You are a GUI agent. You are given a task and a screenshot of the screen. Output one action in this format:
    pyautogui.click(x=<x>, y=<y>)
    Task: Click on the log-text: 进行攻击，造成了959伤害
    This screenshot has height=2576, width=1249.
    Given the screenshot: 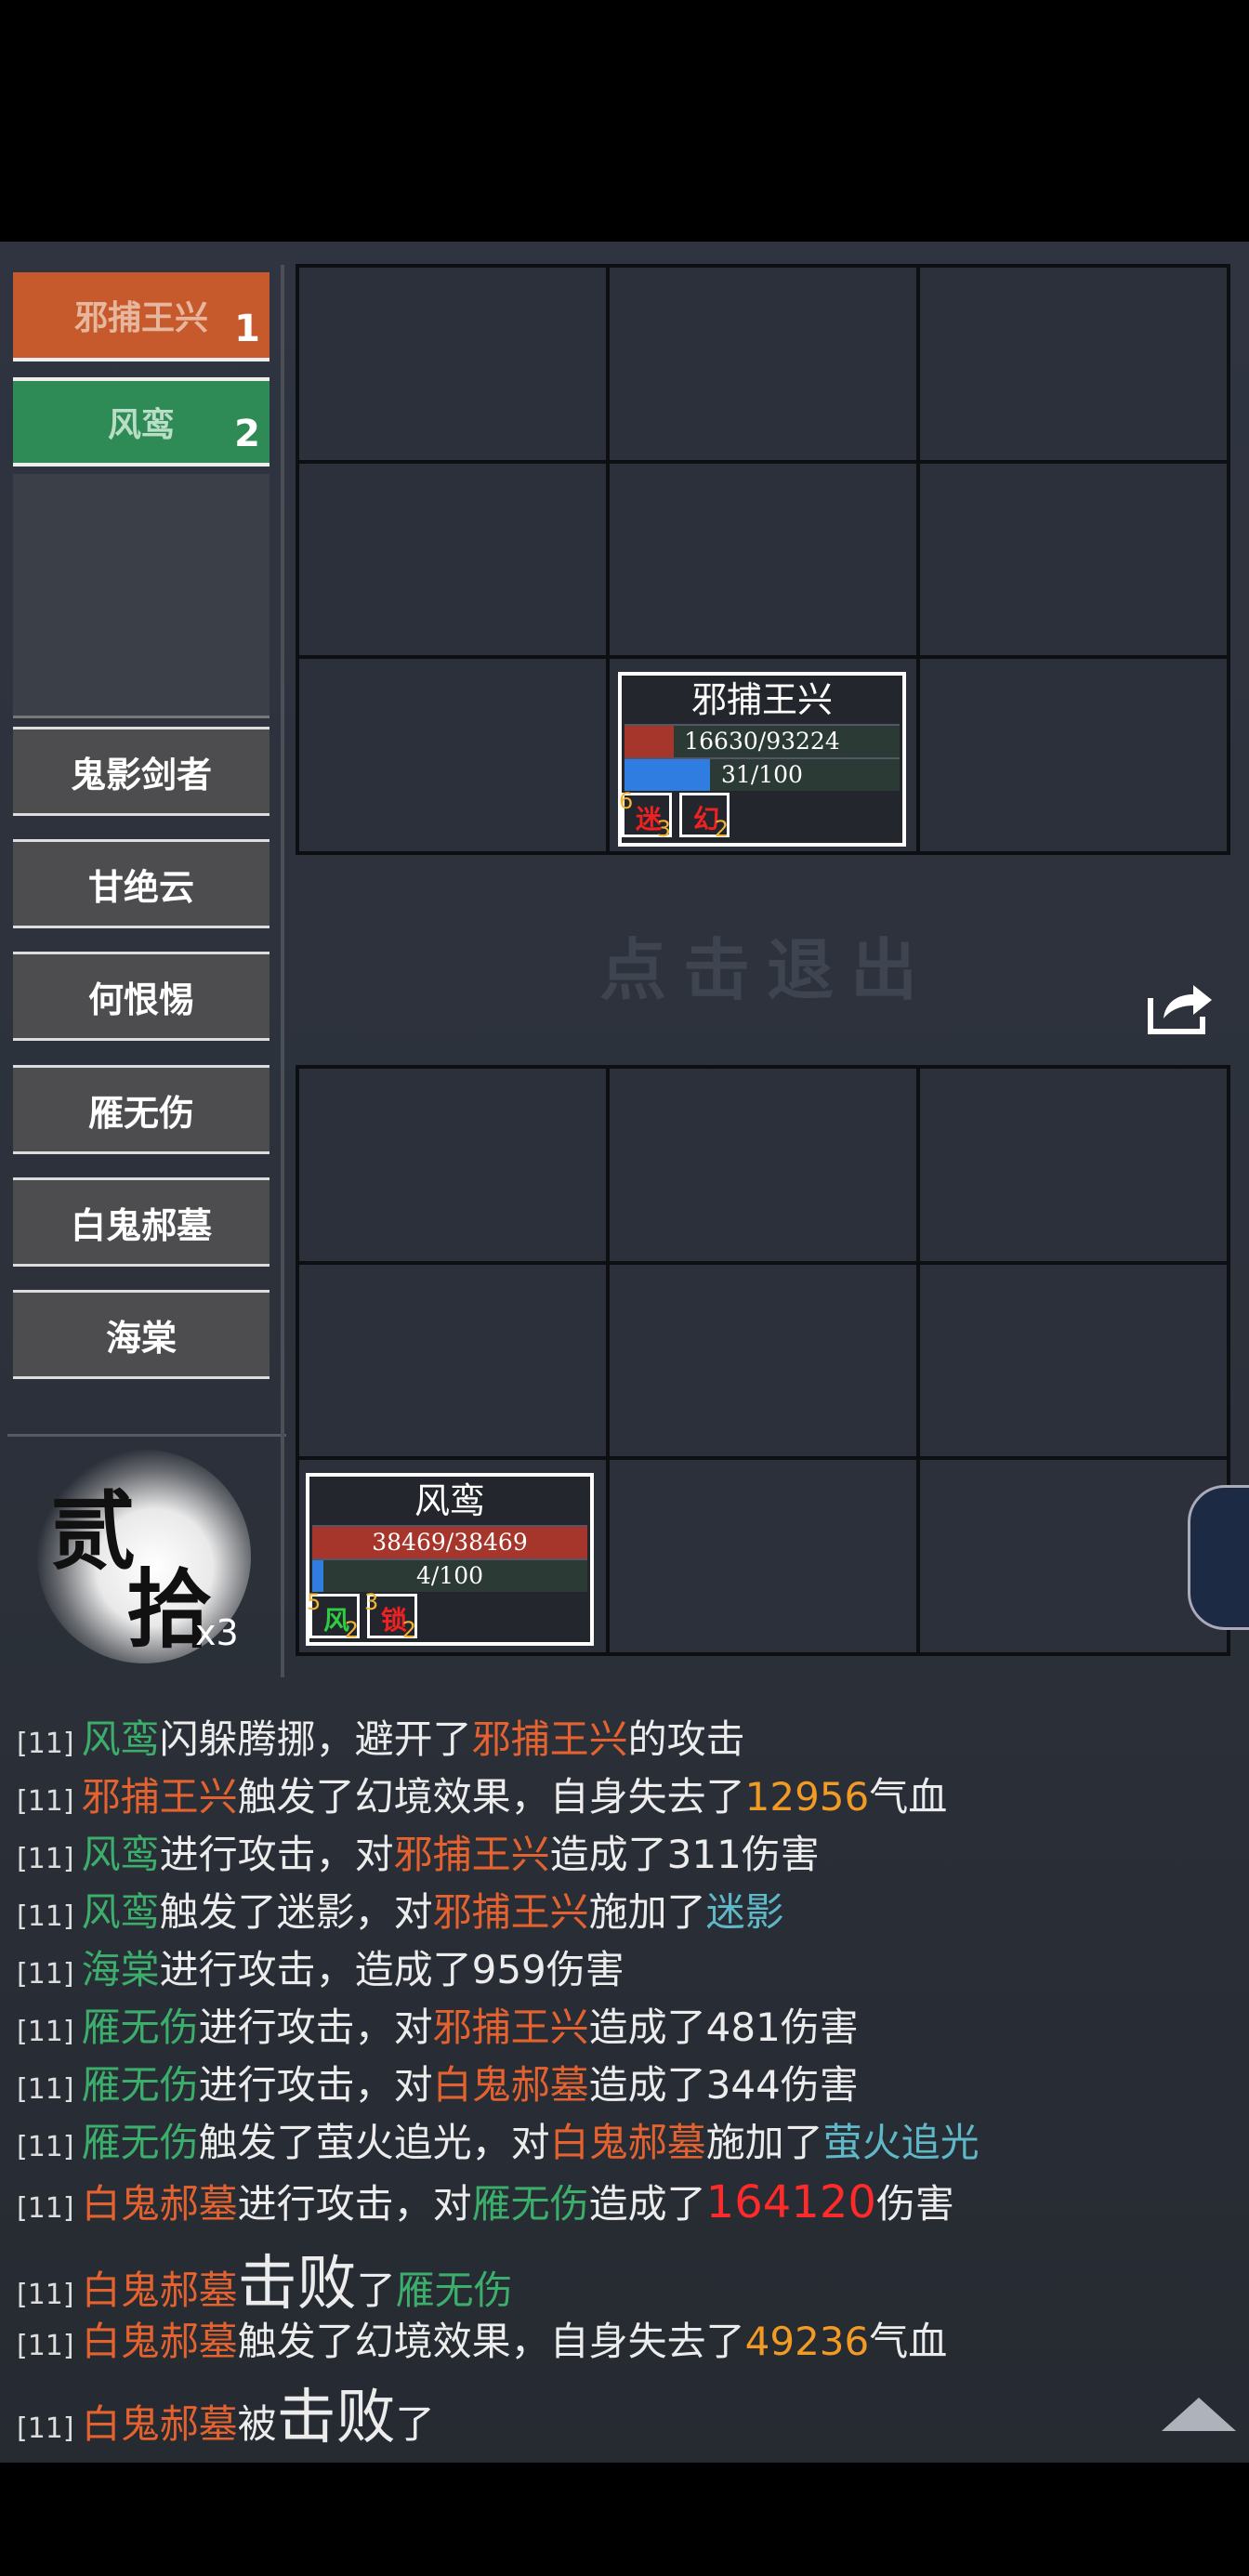 What is the action you would take?
    pyautogui.click(x=391, y=1969)
    